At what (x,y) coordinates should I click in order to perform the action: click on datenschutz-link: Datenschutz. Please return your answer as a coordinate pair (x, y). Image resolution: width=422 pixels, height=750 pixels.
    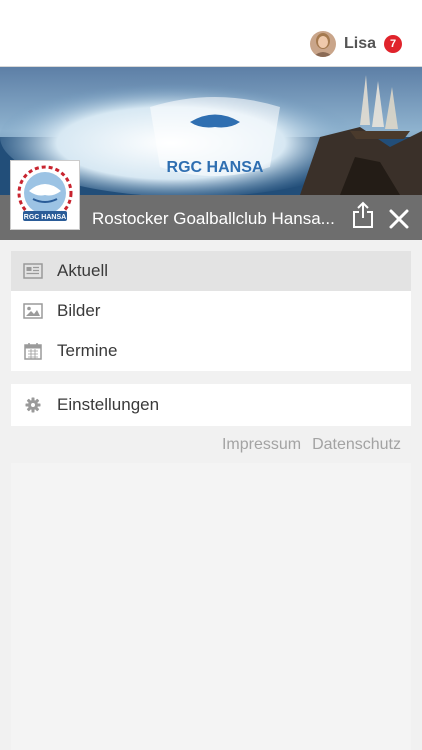
    Looking at the image, I should click on (356, 445).